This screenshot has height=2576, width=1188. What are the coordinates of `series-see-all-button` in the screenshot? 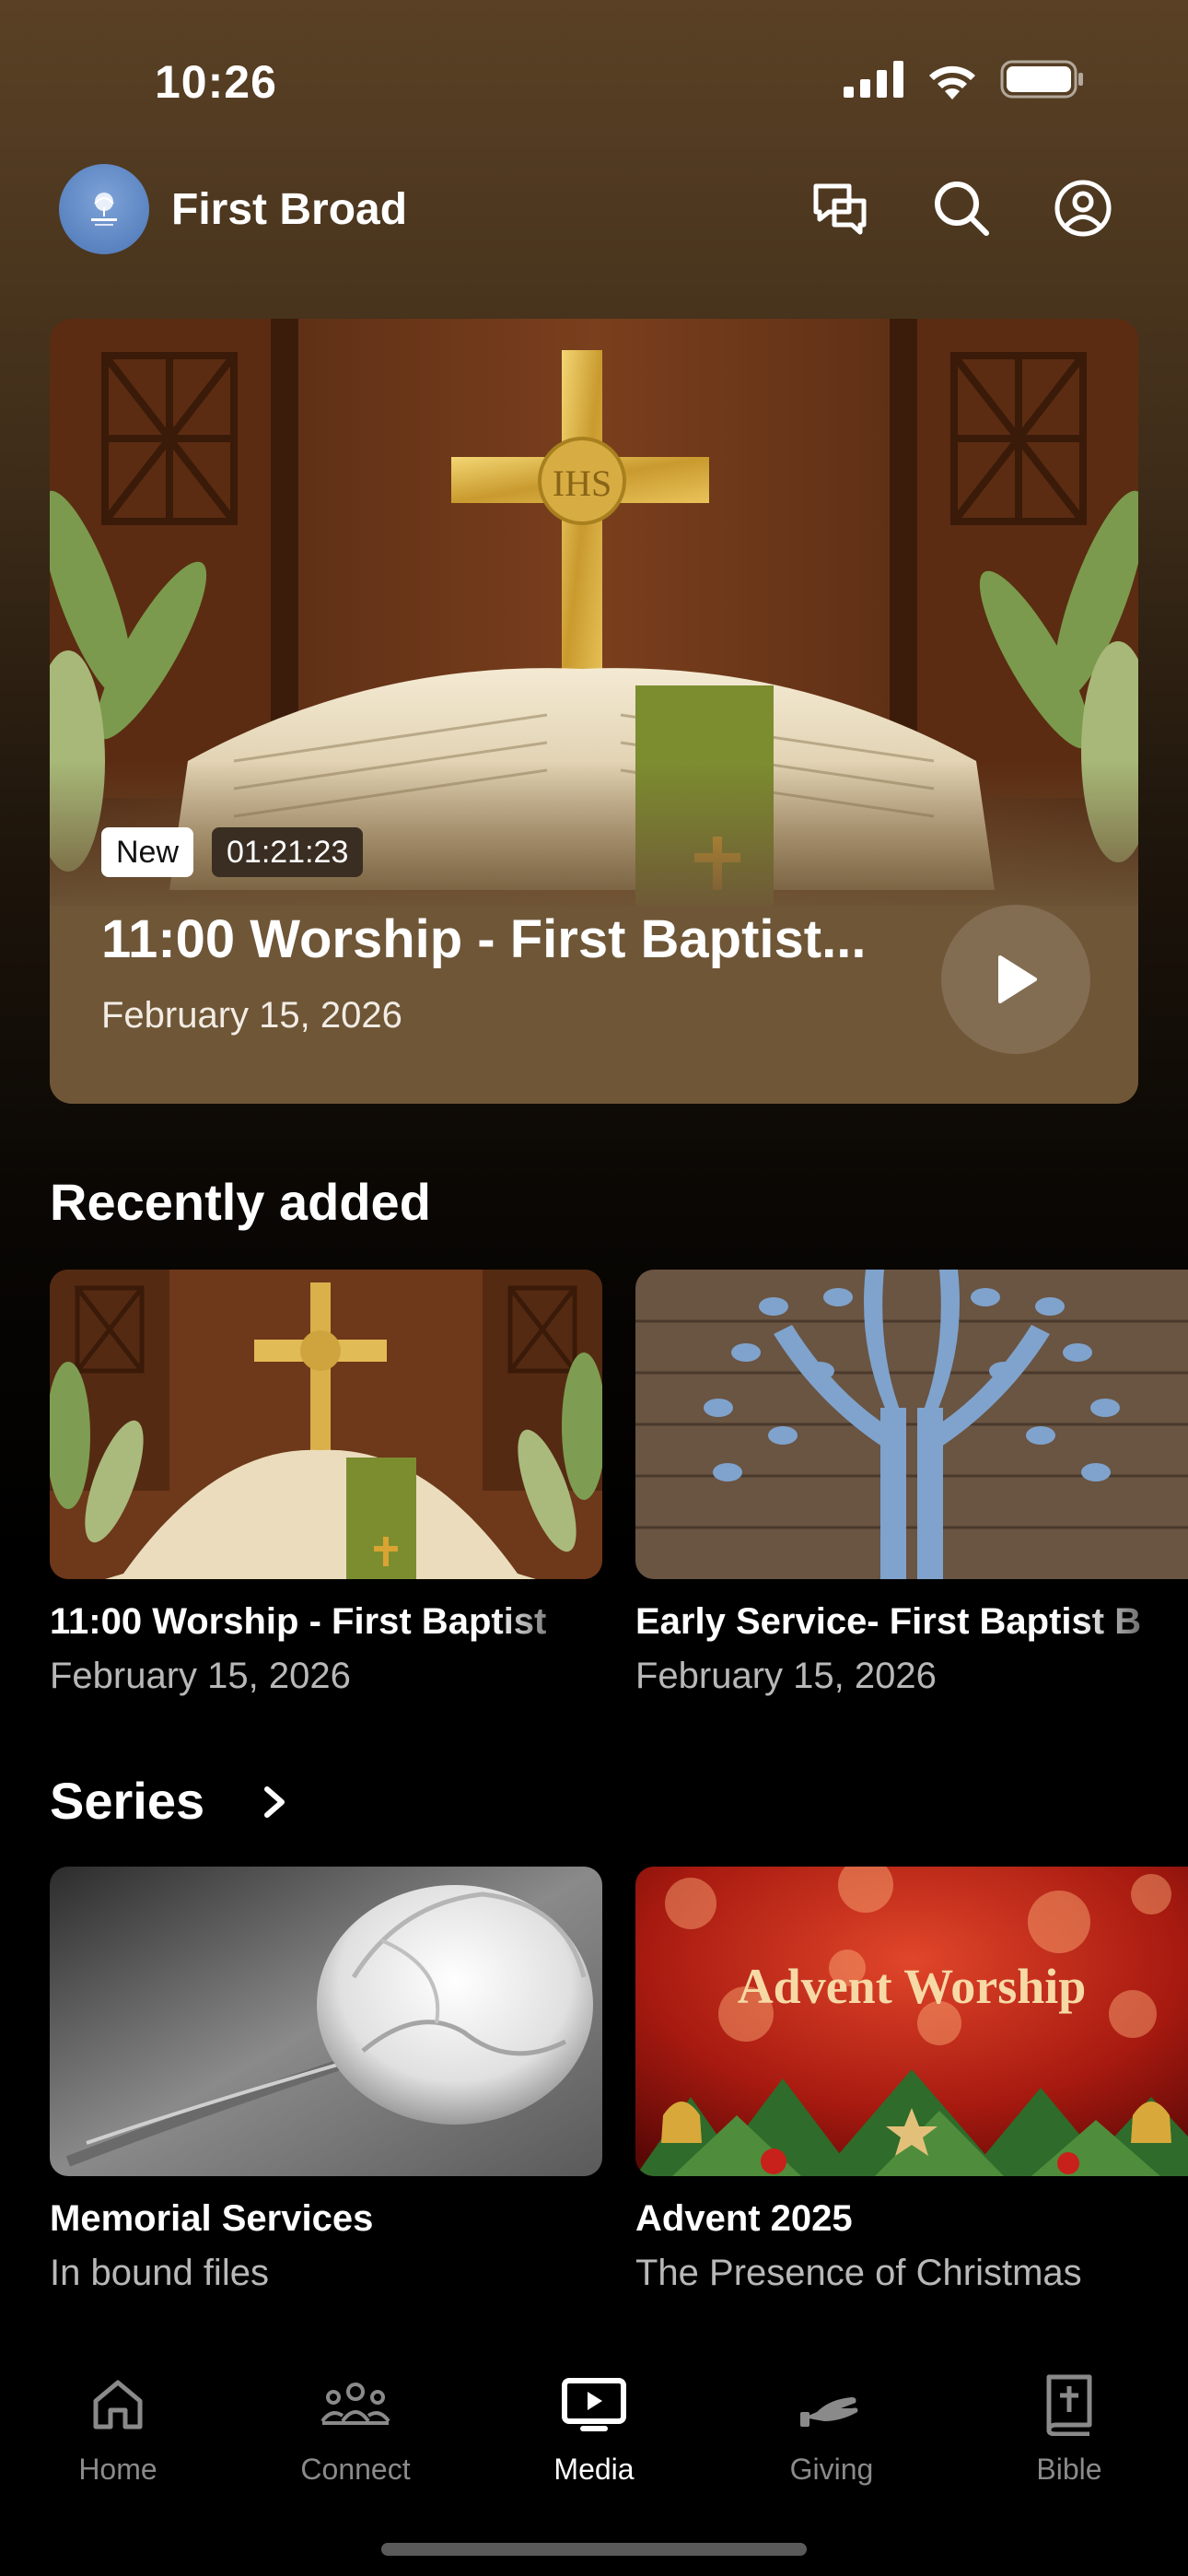 It's located at (274, 1804).